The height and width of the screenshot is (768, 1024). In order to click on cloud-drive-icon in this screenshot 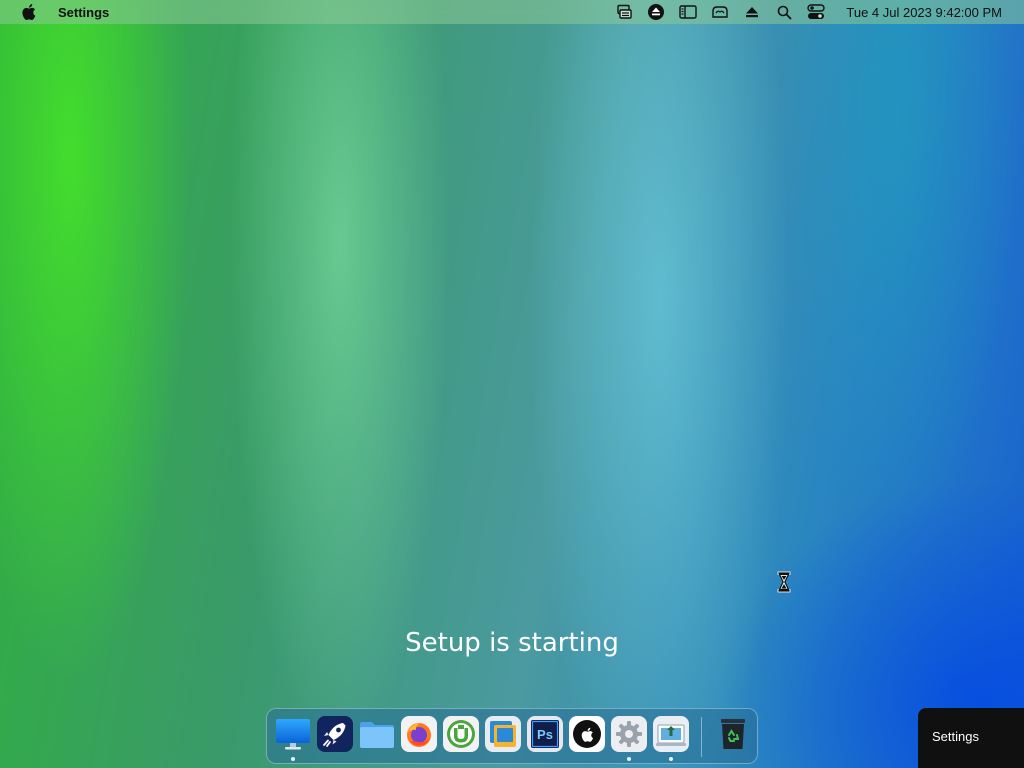, I will do `click(720, 12)`.